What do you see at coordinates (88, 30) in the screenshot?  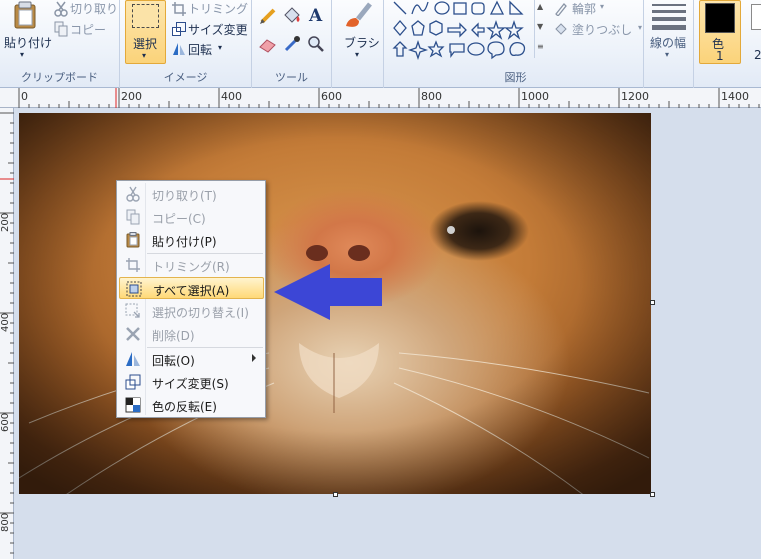 I see `copy-label: コピー` at bounding box center [88, 30].